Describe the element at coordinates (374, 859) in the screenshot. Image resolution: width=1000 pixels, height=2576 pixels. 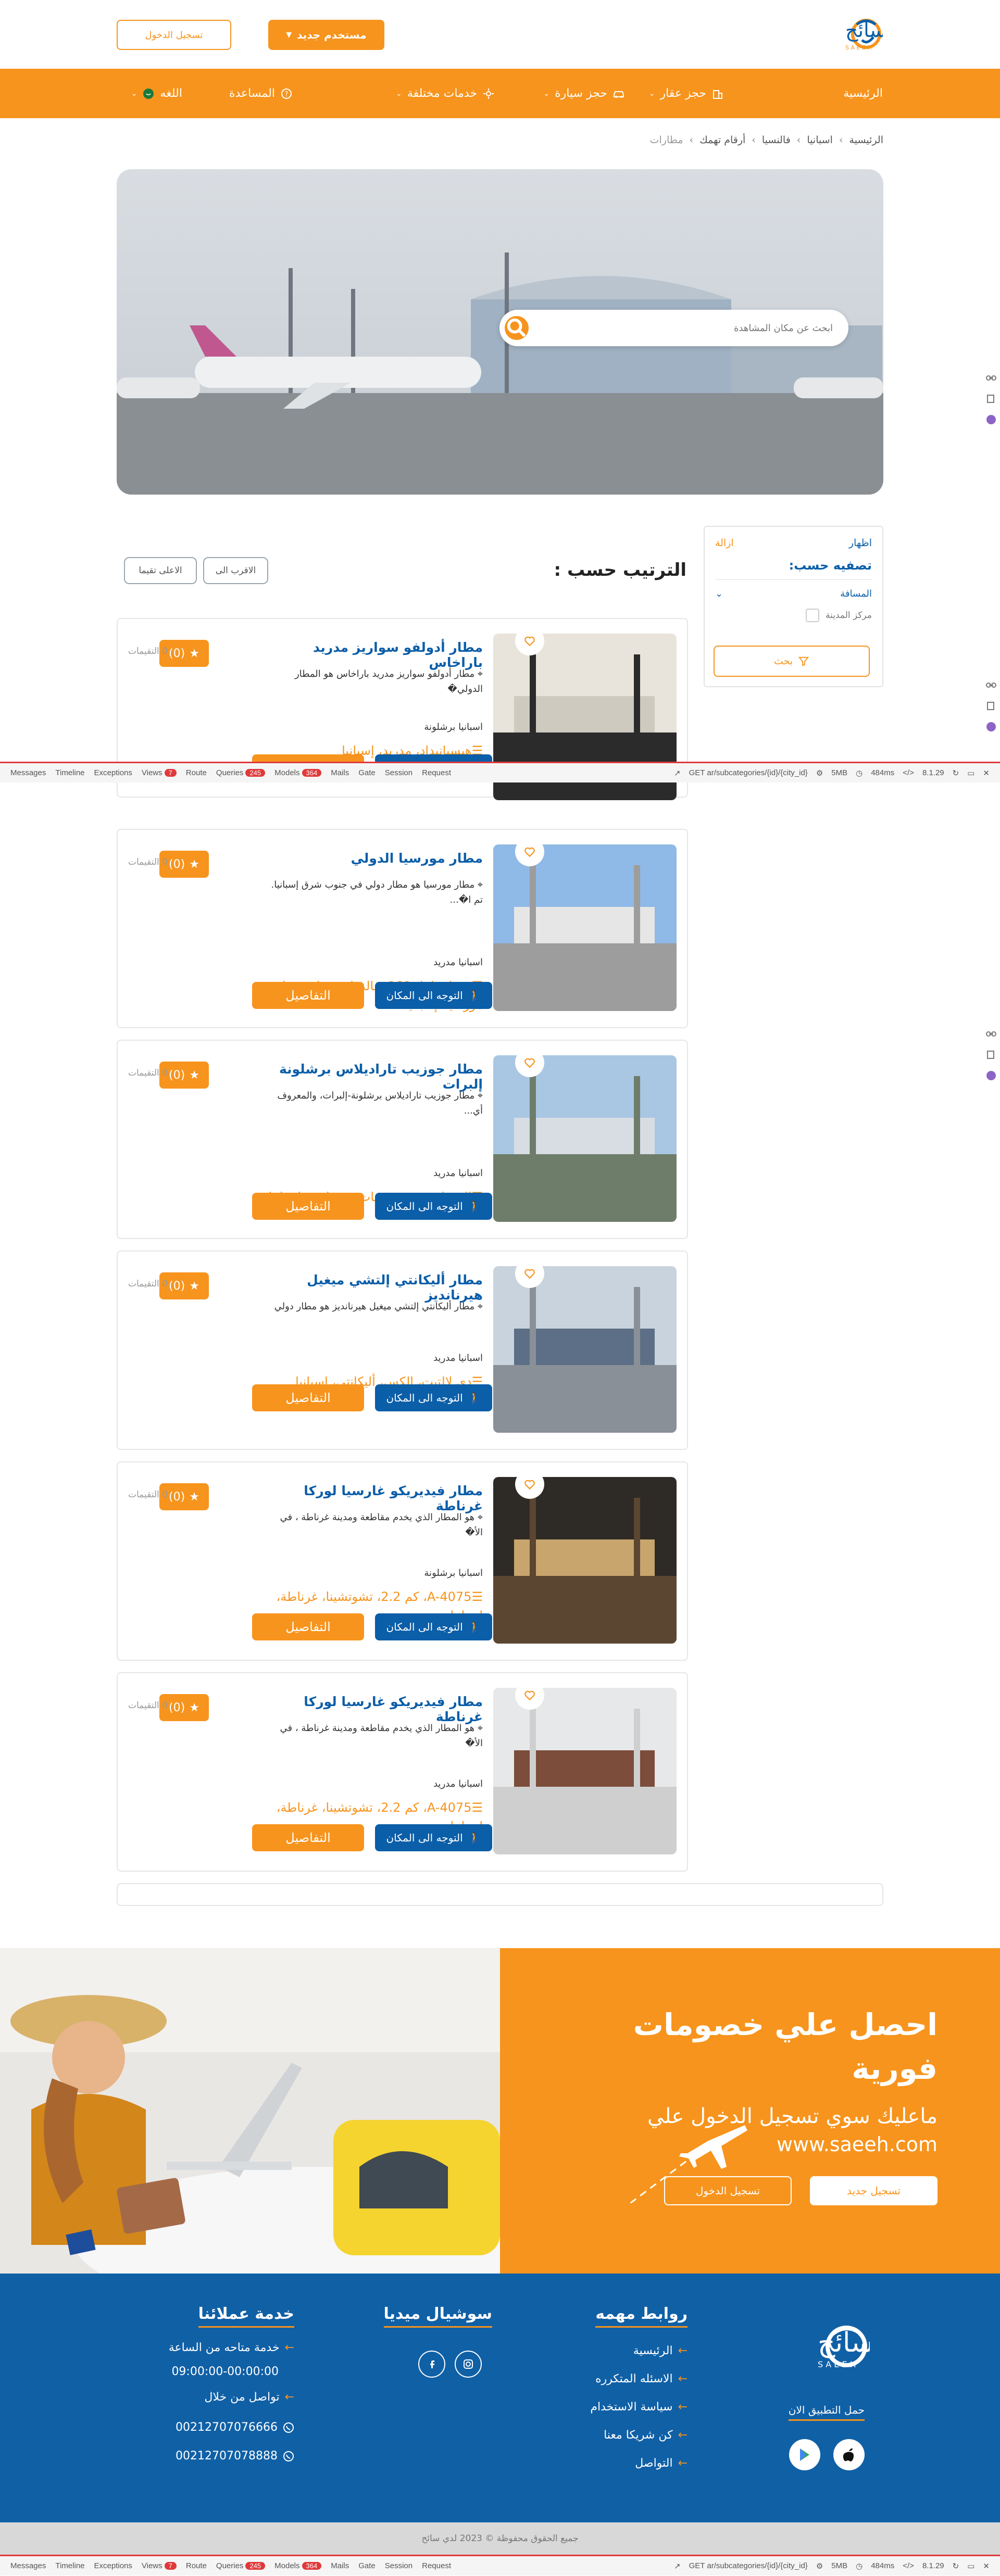
I see `listing-title: مطار مورسيا الدولي` at that location.